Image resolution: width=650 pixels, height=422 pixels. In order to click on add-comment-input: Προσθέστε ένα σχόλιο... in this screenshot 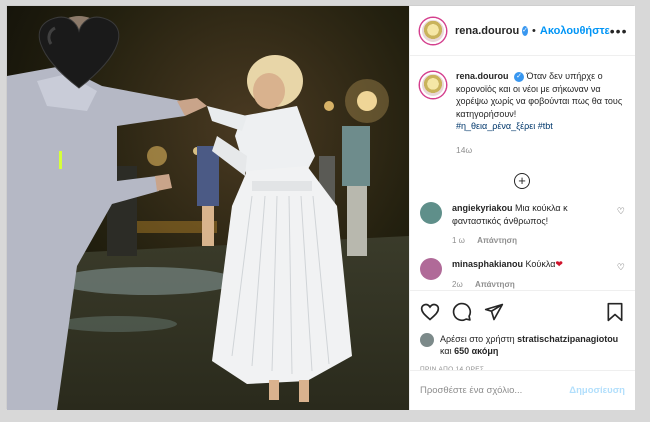, I will do `click(494, 390)`.